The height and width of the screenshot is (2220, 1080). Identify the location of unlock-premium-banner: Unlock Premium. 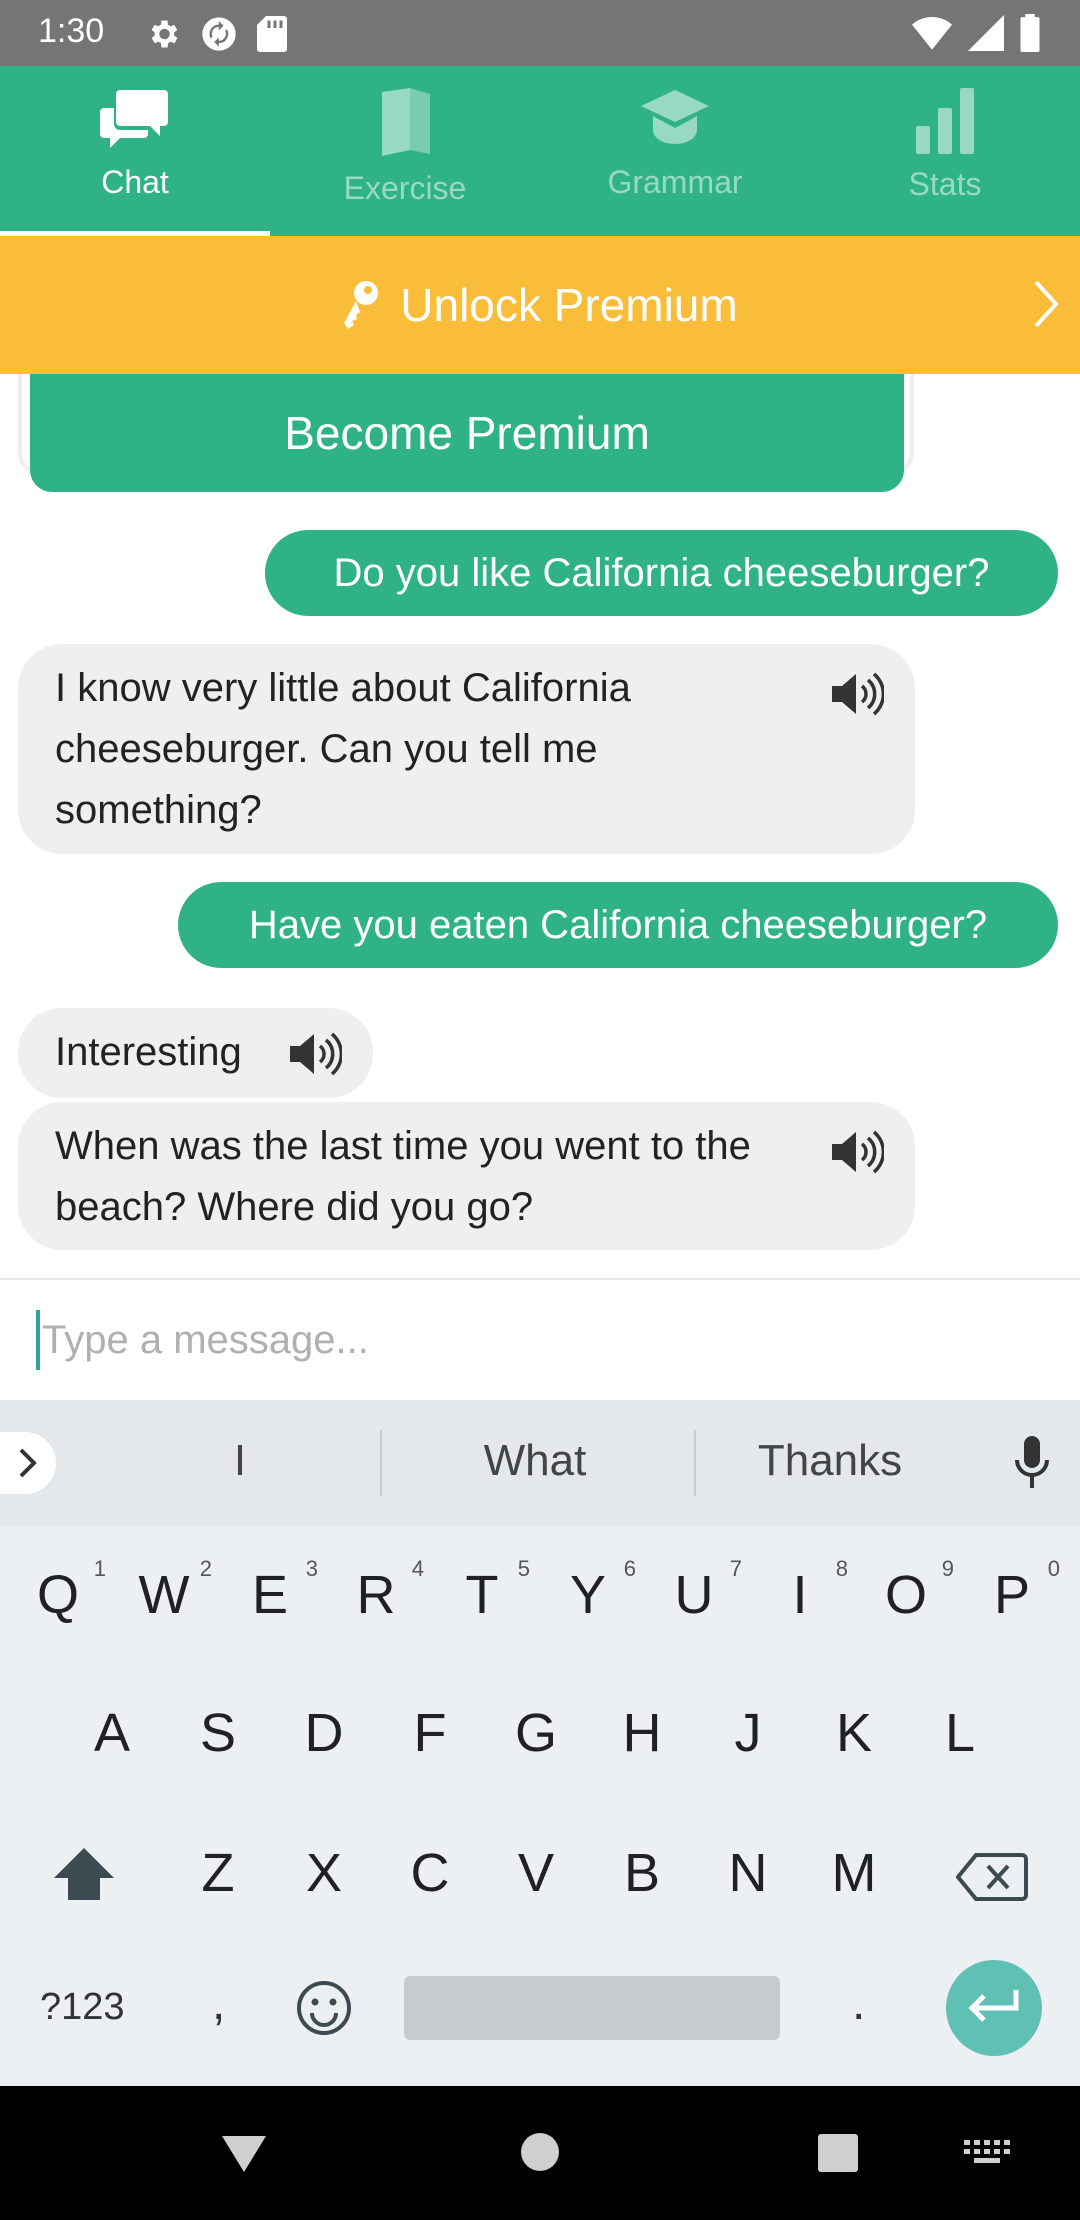
(540, 305).